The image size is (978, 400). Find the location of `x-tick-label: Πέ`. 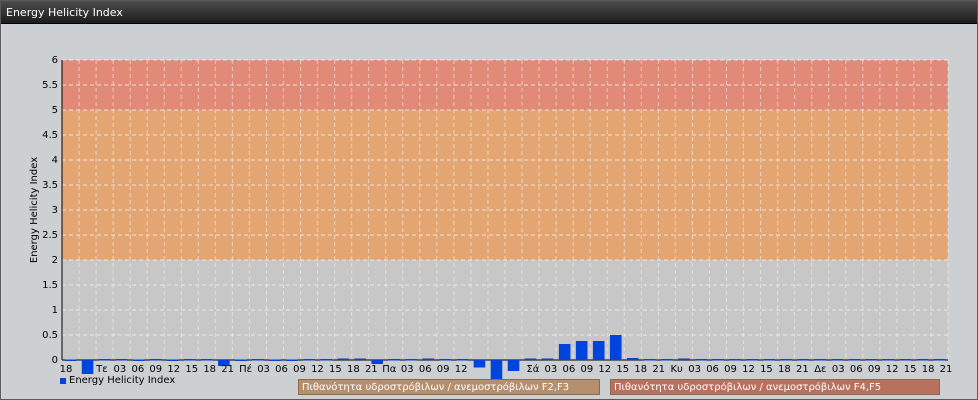

x-tick-label: Πέ is located at coordinates (245, 369).